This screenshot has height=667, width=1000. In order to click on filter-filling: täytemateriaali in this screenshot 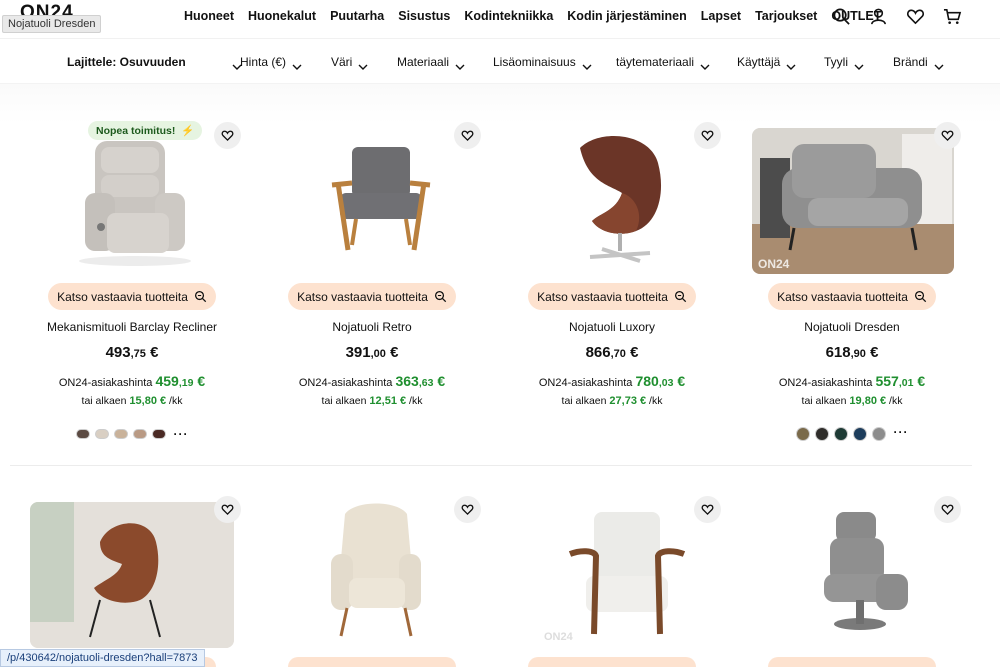, I will do `click(663, 62)`.